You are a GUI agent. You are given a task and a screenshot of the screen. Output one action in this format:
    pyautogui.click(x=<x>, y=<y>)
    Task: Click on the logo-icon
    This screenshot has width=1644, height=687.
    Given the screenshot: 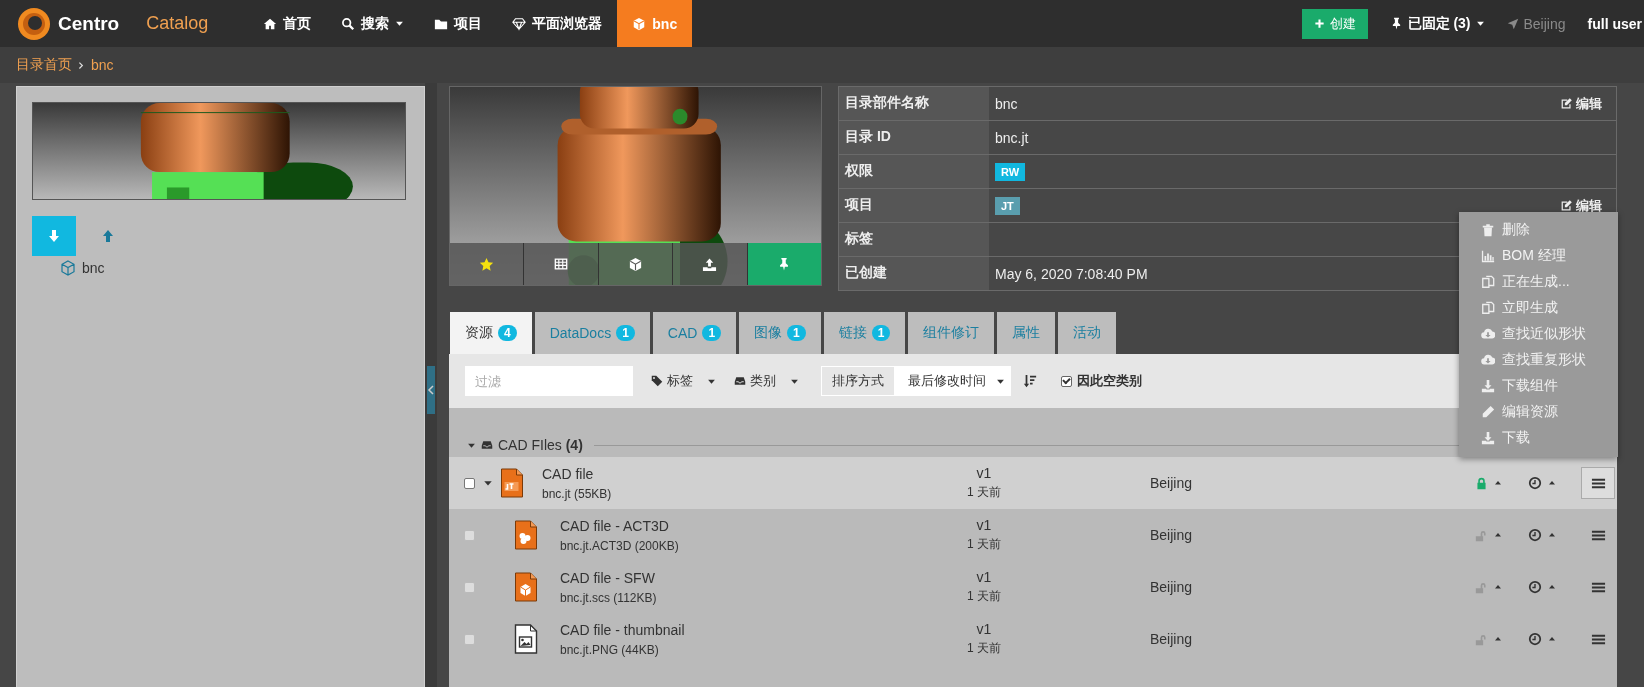 What is the action you would take?
    pyautogui.click(x=34, y=23)
    